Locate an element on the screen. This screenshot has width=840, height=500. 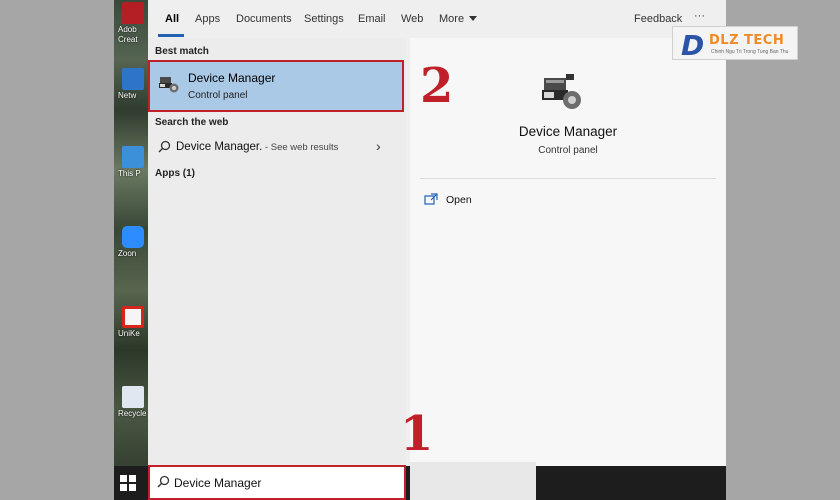
open-action: Open is located at coordinates (448, 201).